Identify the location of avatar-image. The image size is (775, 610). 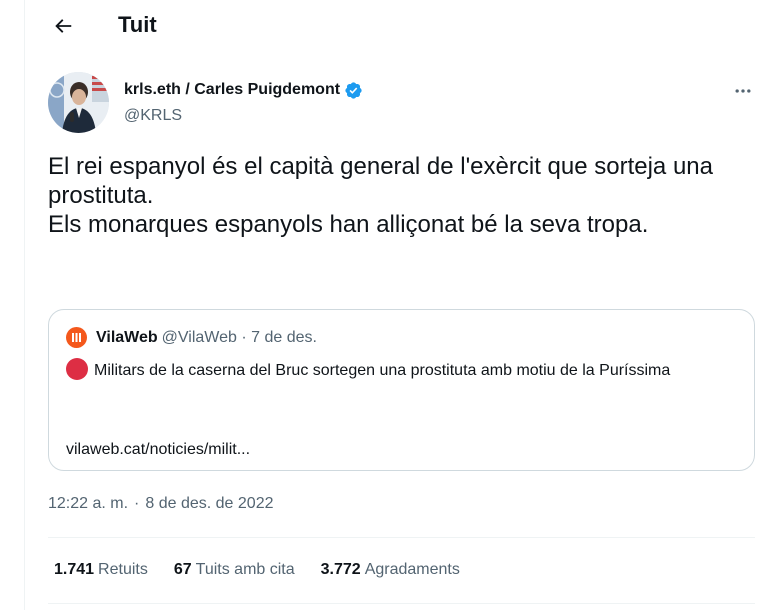
(78, 102).